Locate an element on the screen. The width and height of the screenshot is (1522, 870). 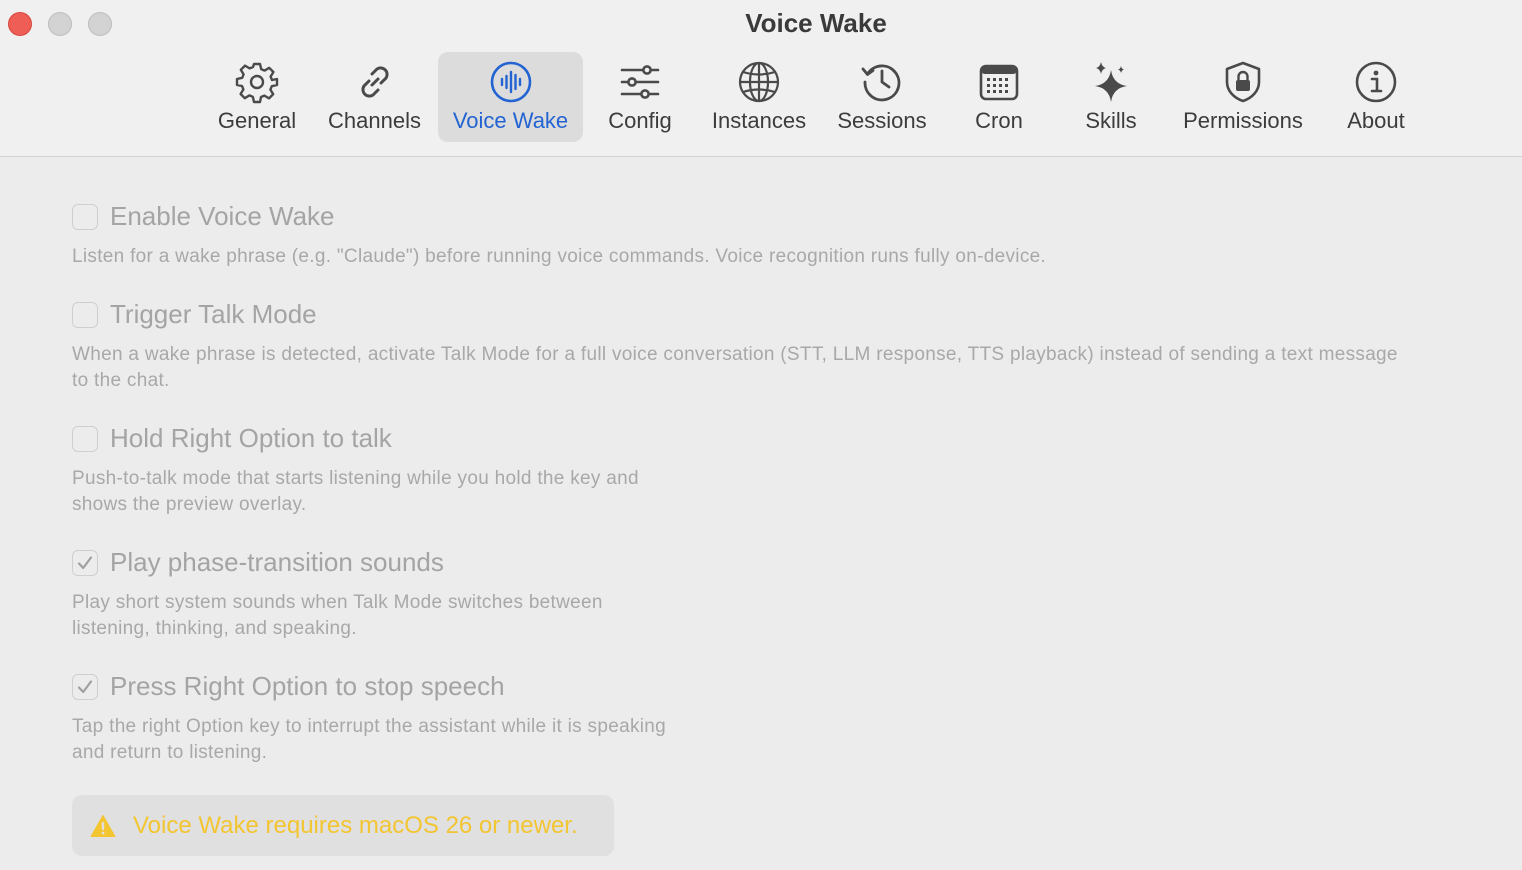
tab-about: About is located at coordinates (1376, 97).